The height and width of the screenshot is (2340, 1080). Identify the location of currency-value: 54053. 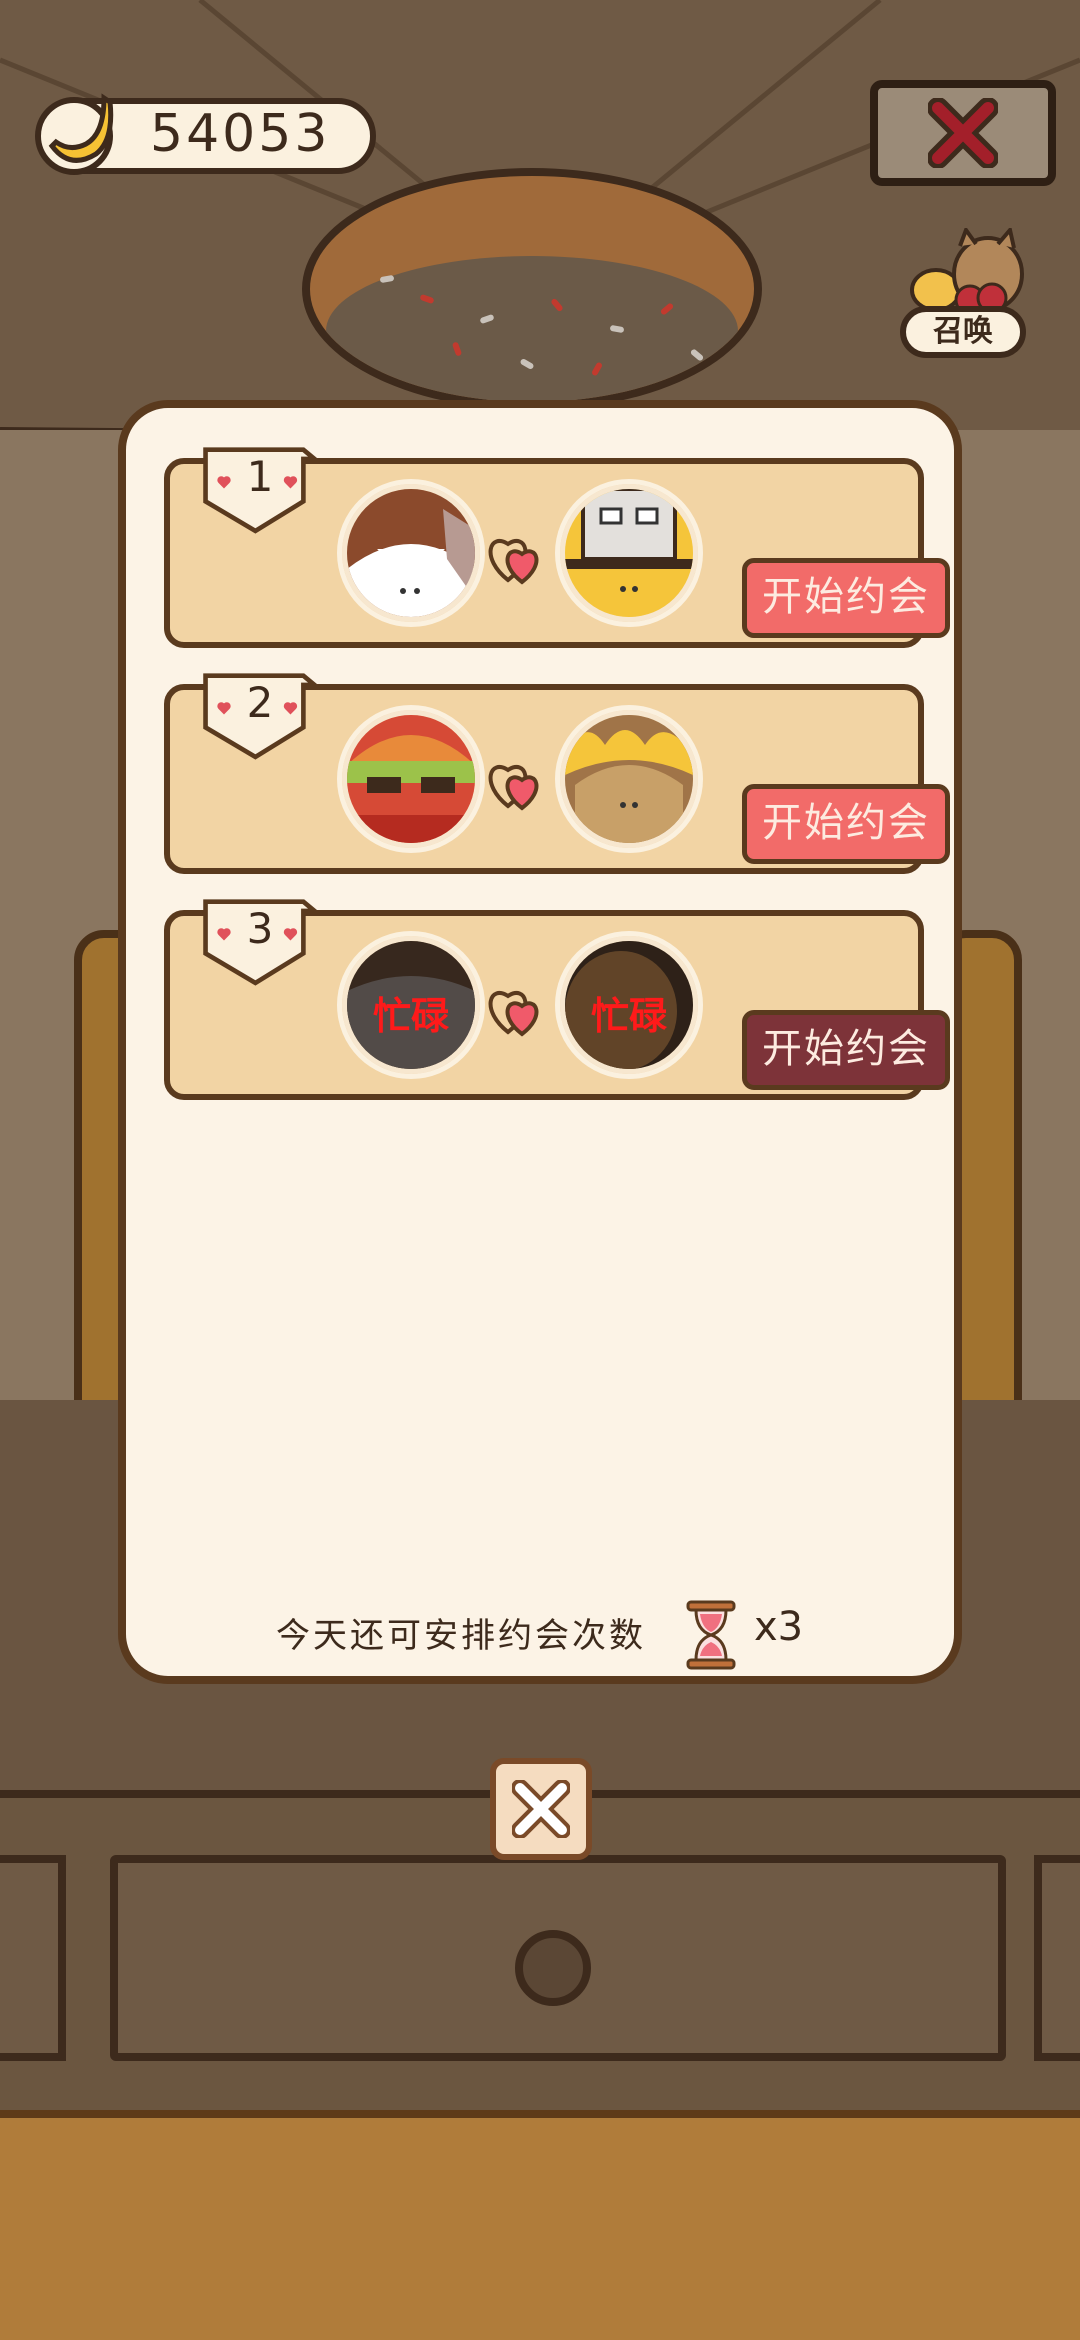
(240, 134).